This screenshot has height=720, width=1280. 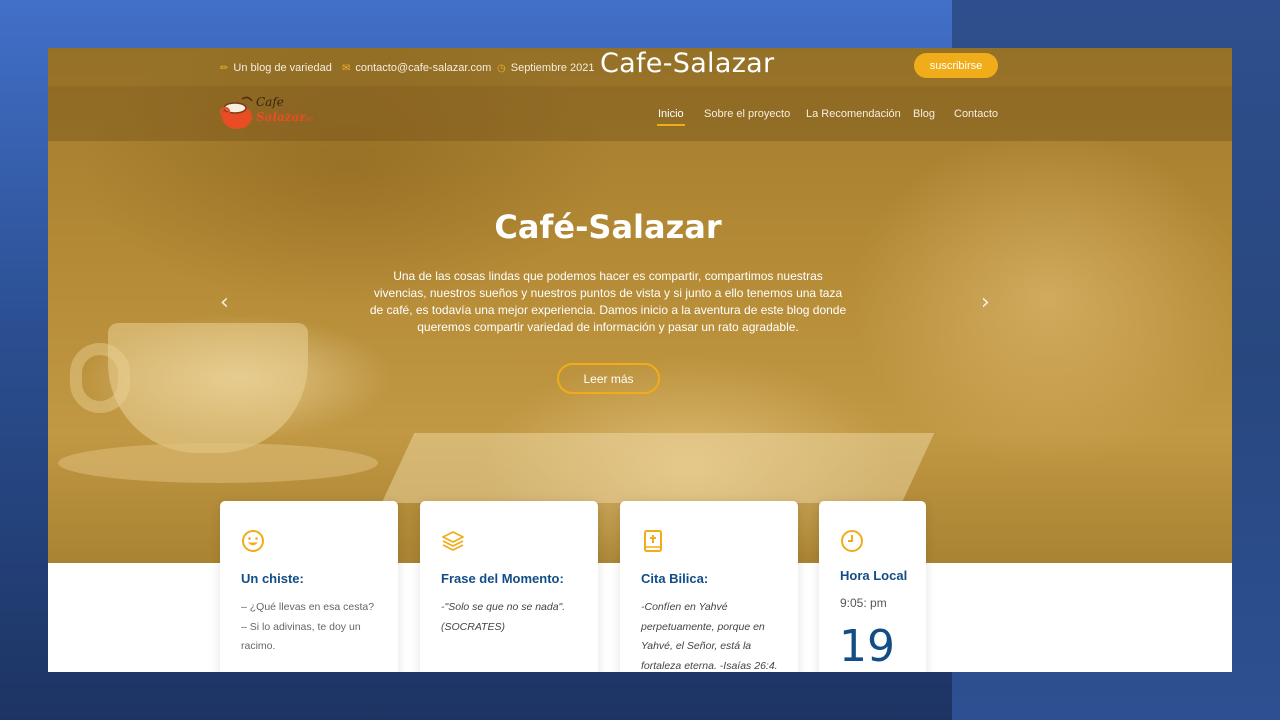 What do you see at coordinates (671, 125) in the screenshot?
I see `nav-active-underline` at bounding box center [671, 125].